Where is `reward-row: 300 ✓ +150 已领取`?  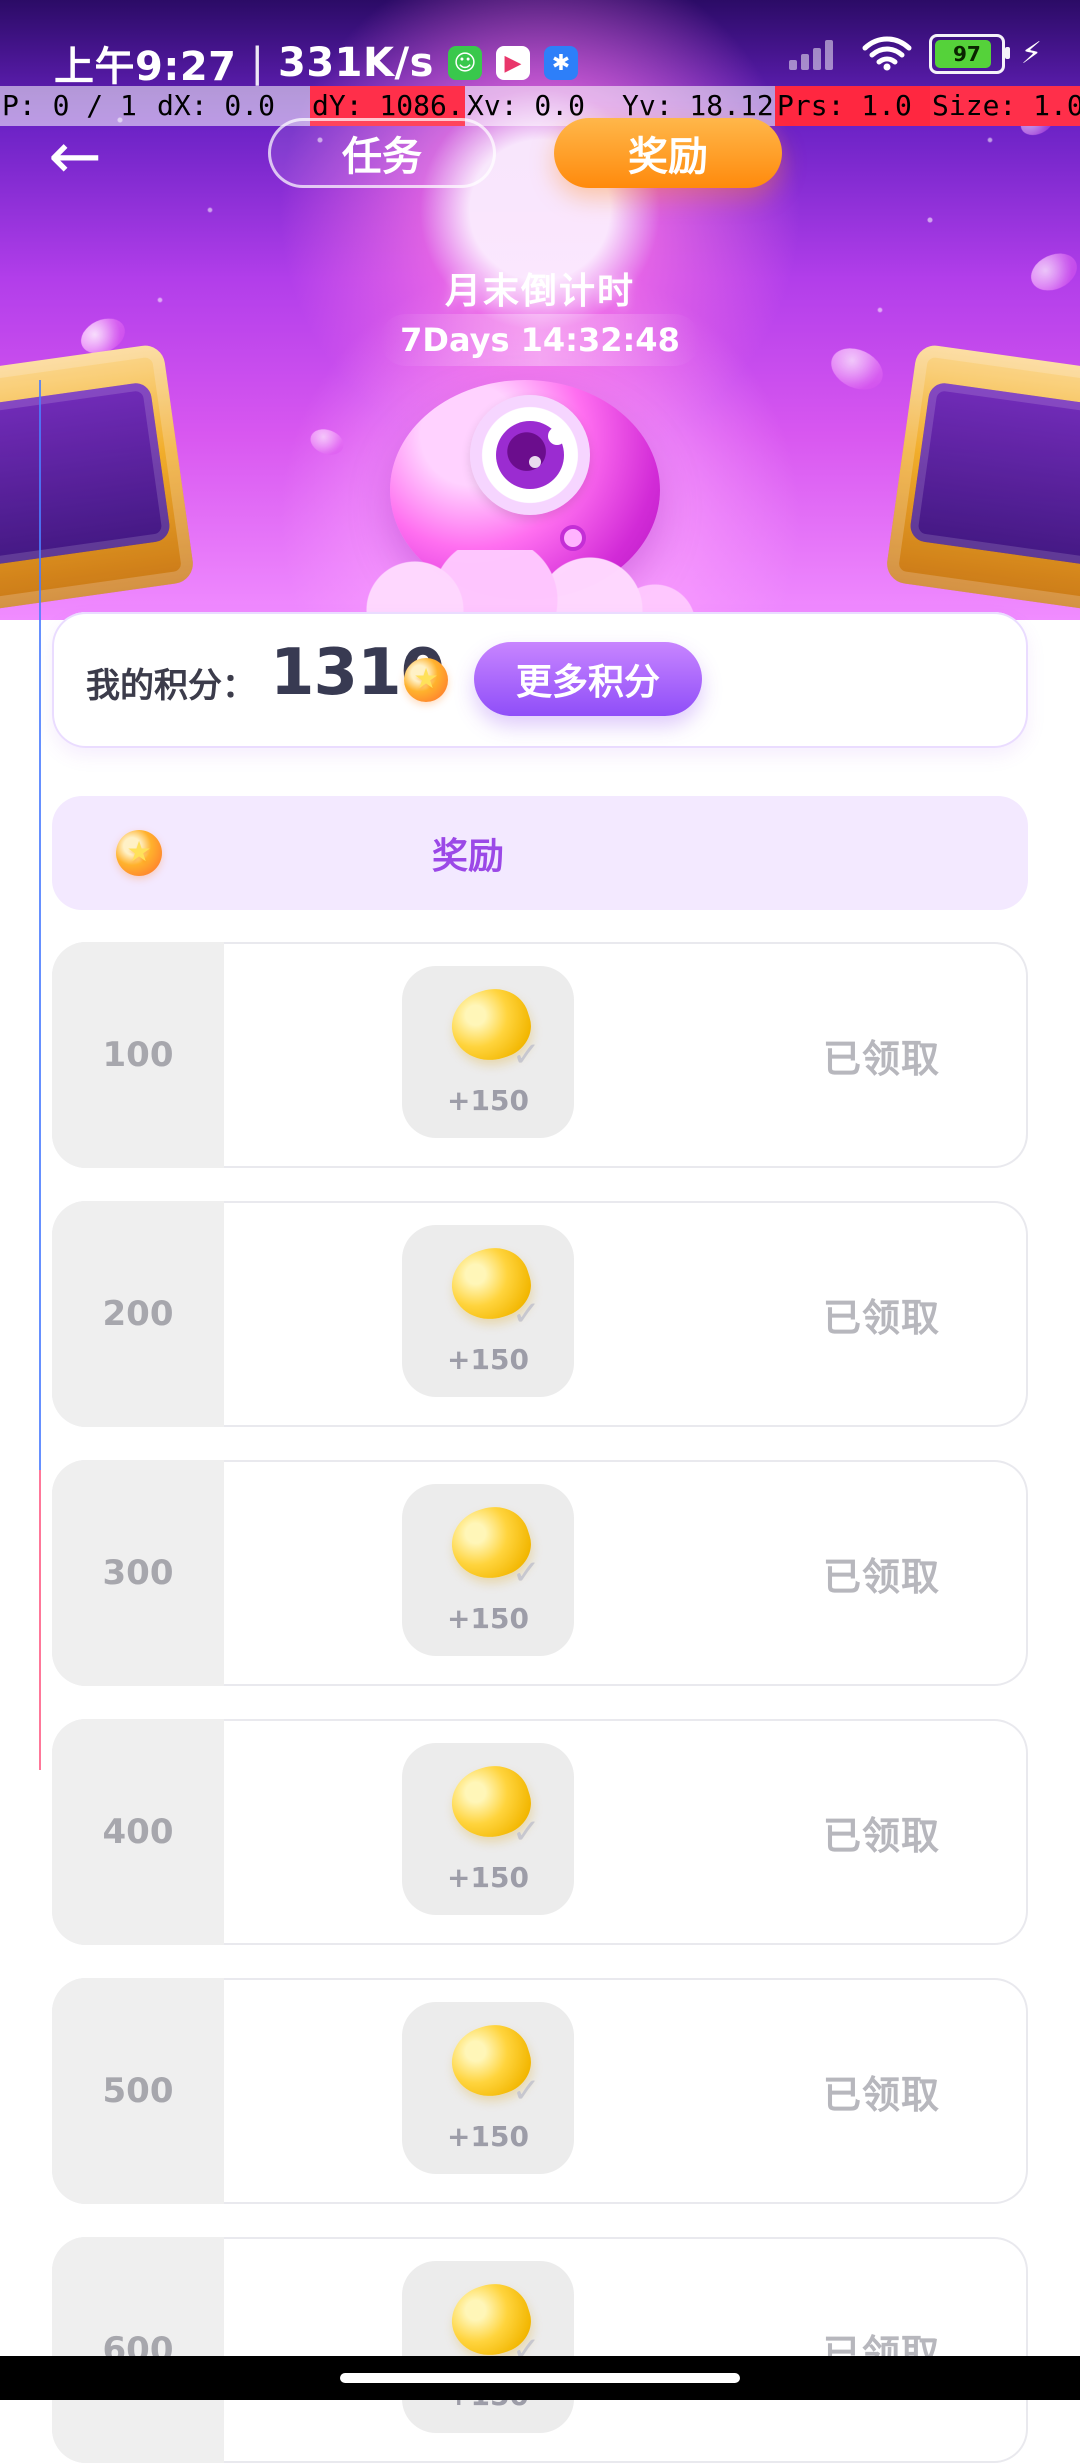 reward-row: 300 ✓ +150 已领取 is located at coordinates (540, 1573).